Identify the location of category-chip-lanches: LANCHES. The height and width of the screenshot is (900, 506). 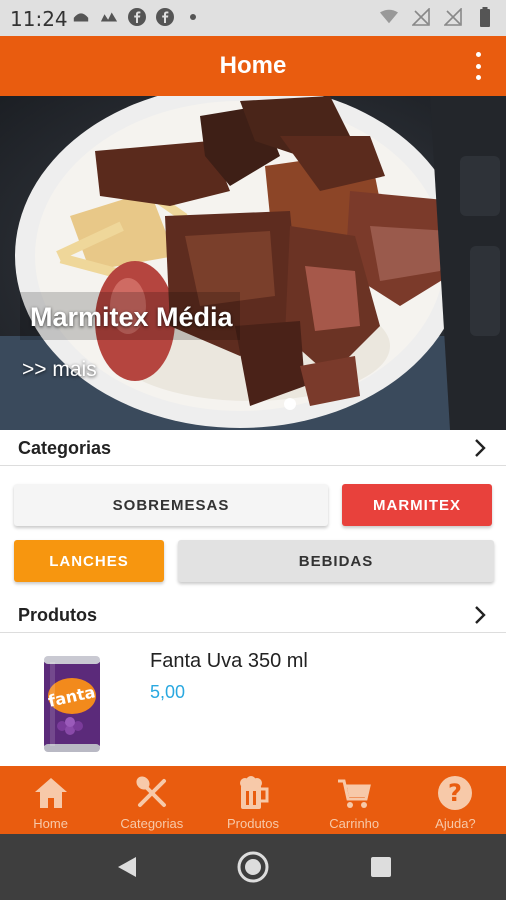
(89, 561).